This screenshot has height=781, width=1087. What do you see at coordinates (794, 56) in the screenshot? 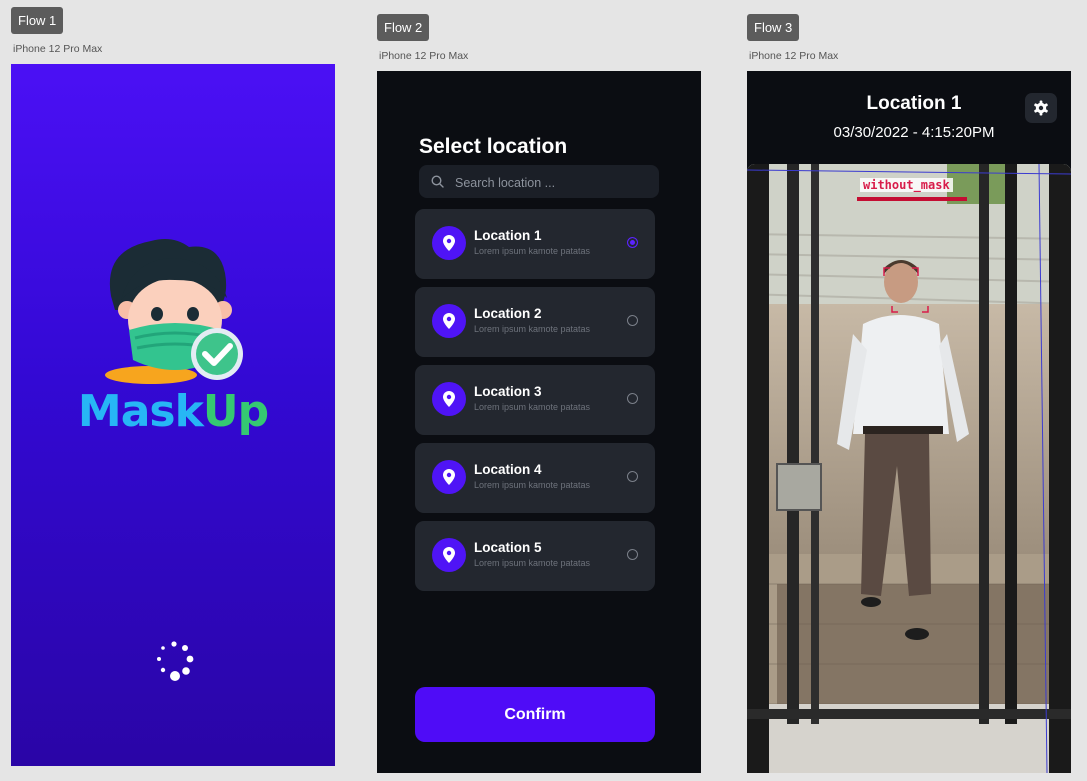
I see `flow-3-device-label: iPhone 12 Pro Max` at bounding box center [794, 56].